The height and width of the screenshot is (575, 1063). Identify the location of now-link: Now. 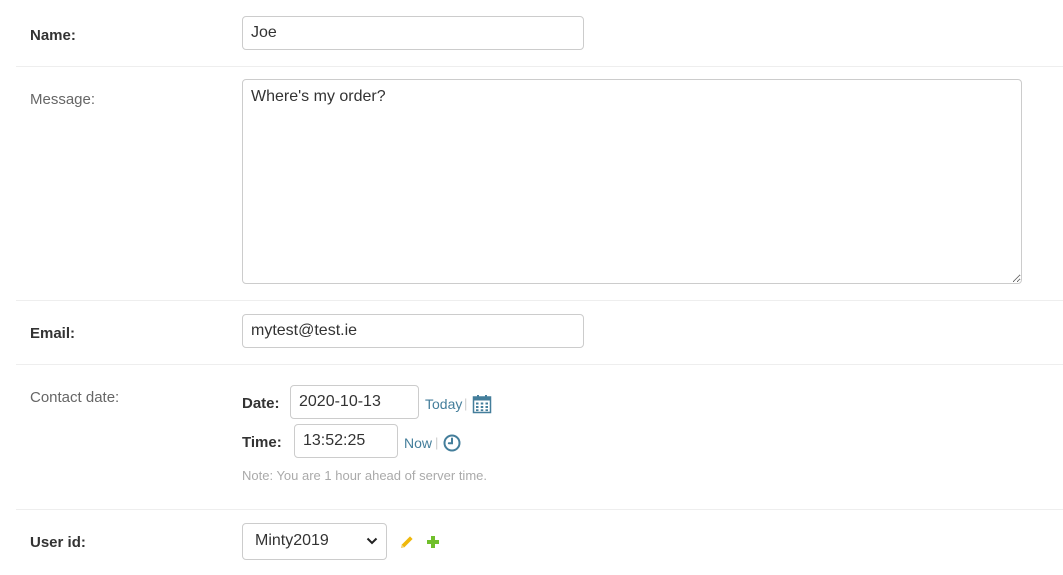
(418, 443).